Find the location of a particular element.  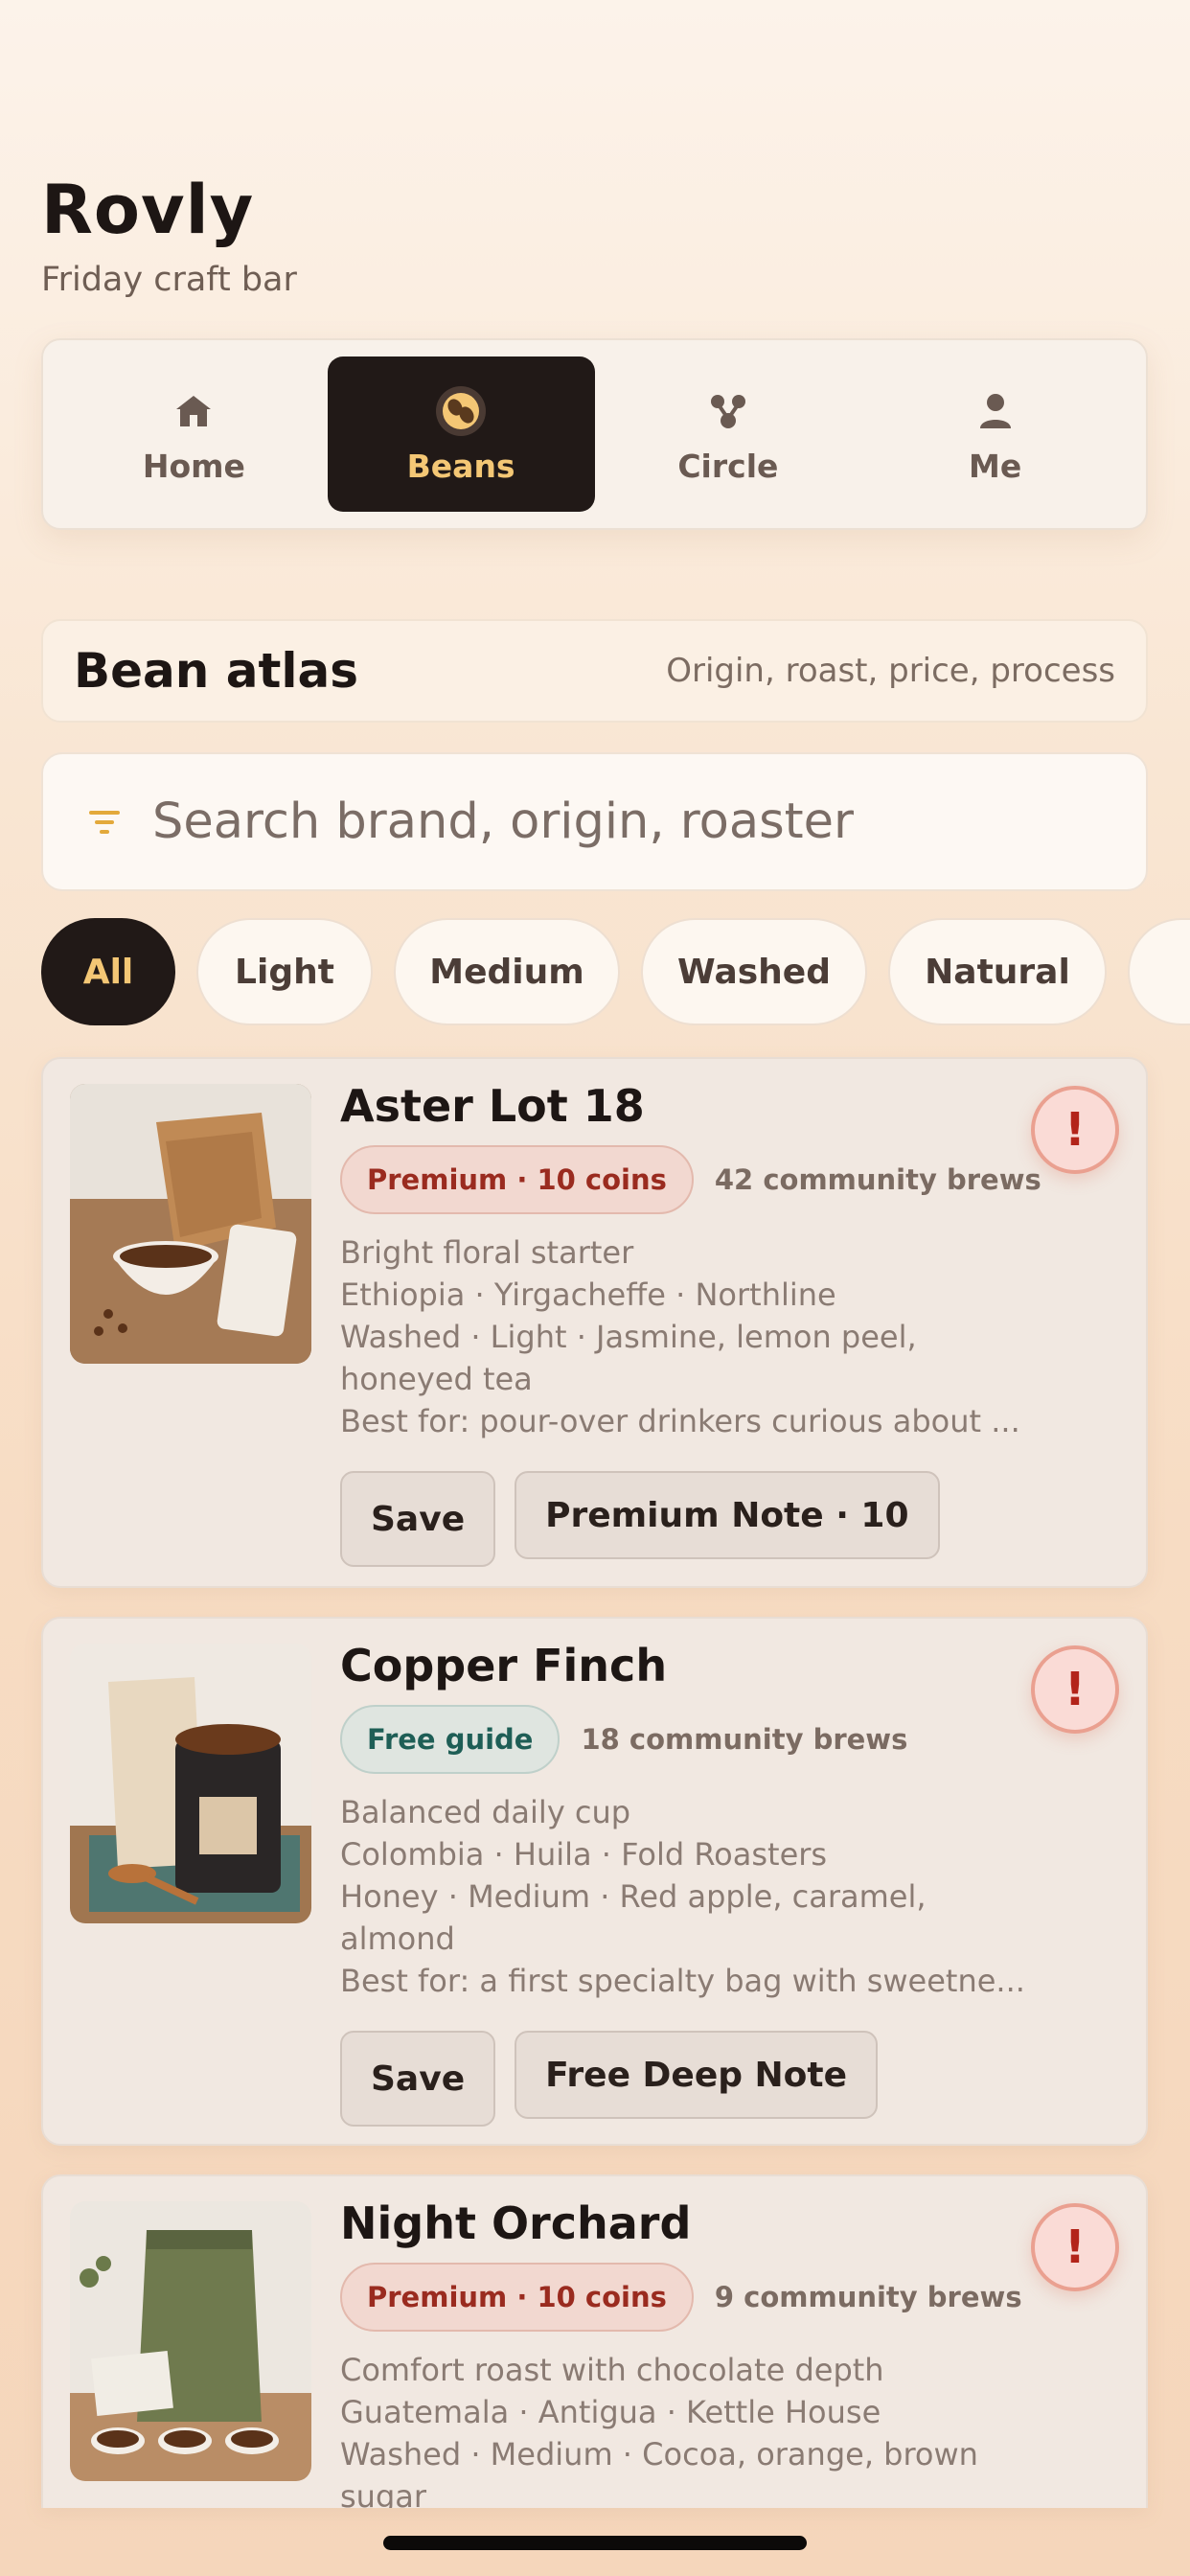

chip-more is located at coordinates (1159, 971).